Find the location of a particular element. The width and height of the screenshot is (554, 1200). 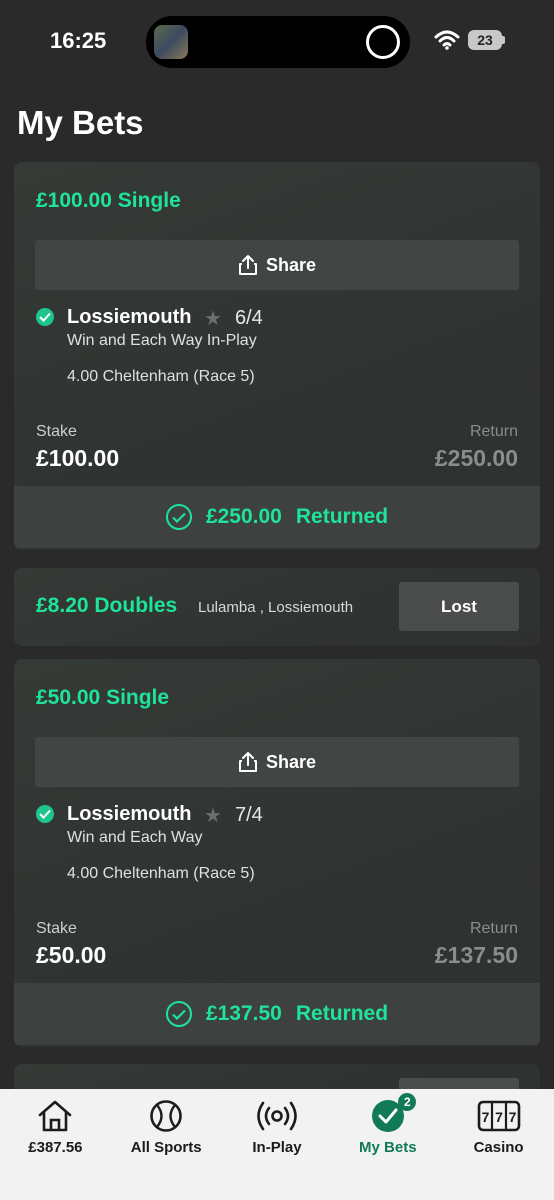

tab-all-sports: All Sports is located at coordinates (166, 1144).